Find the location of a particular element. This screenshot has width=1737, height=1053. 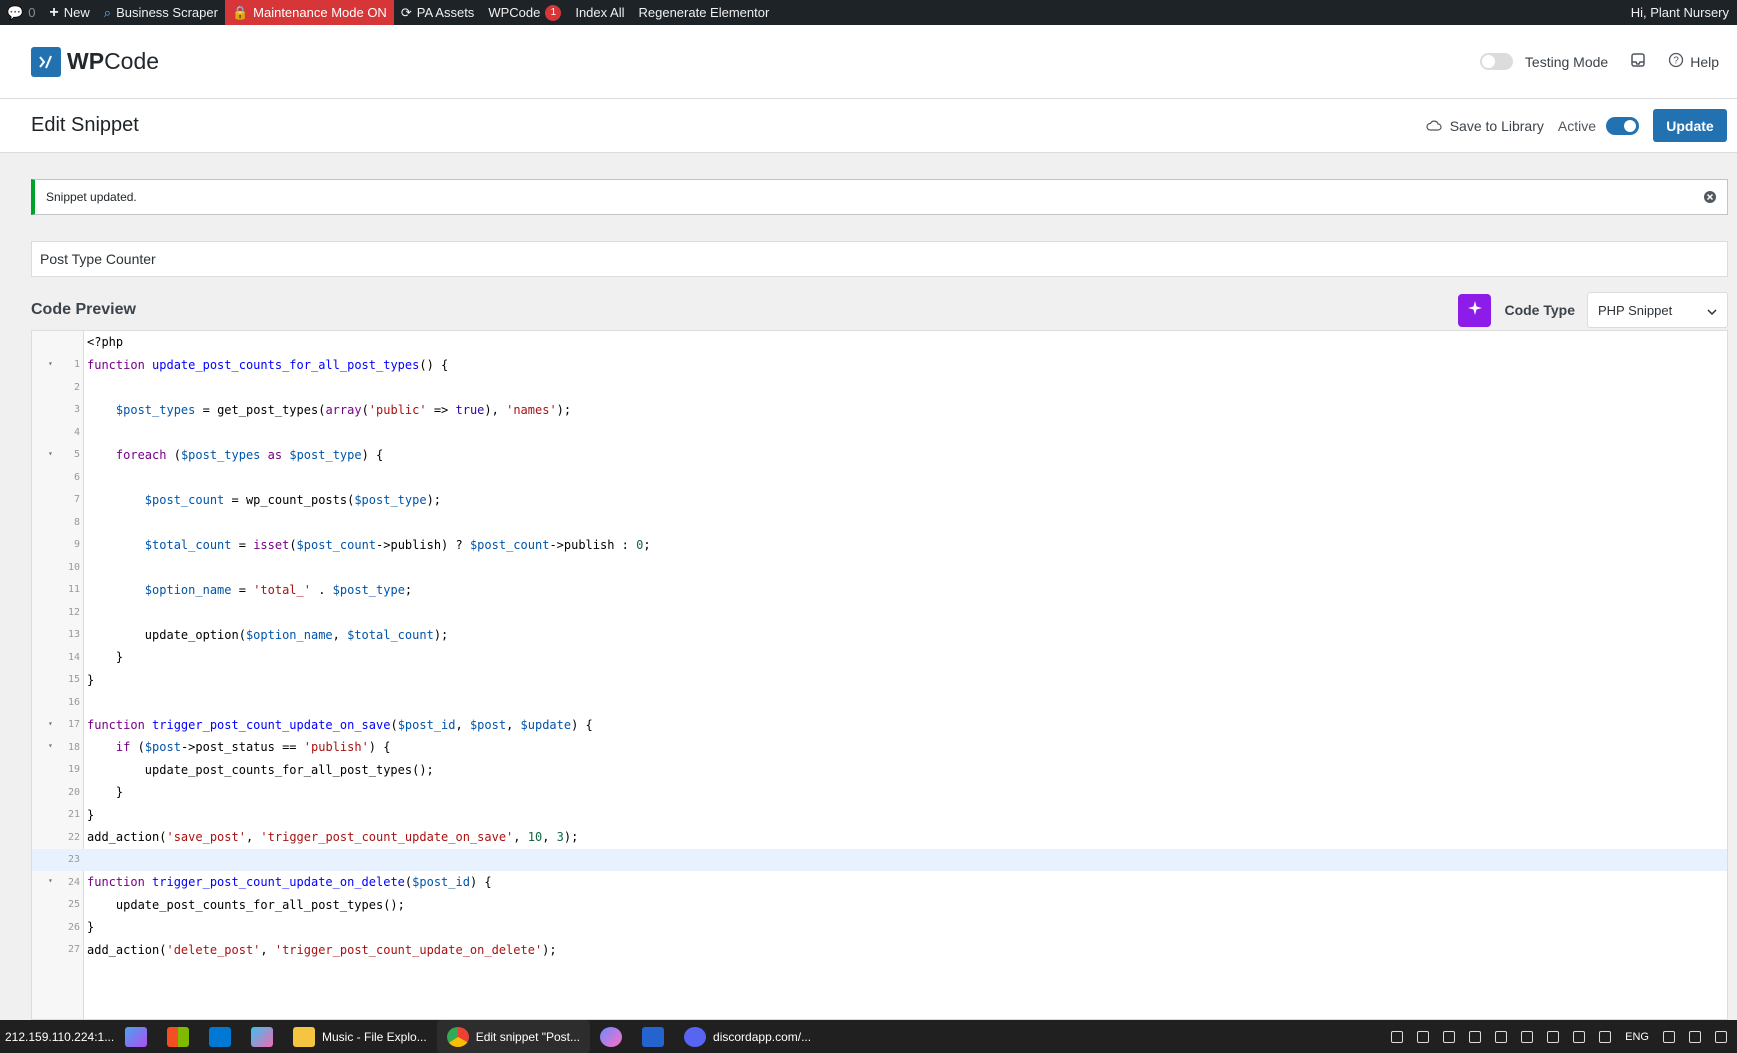

code-line: 4 is located at coordinates (879, 432).